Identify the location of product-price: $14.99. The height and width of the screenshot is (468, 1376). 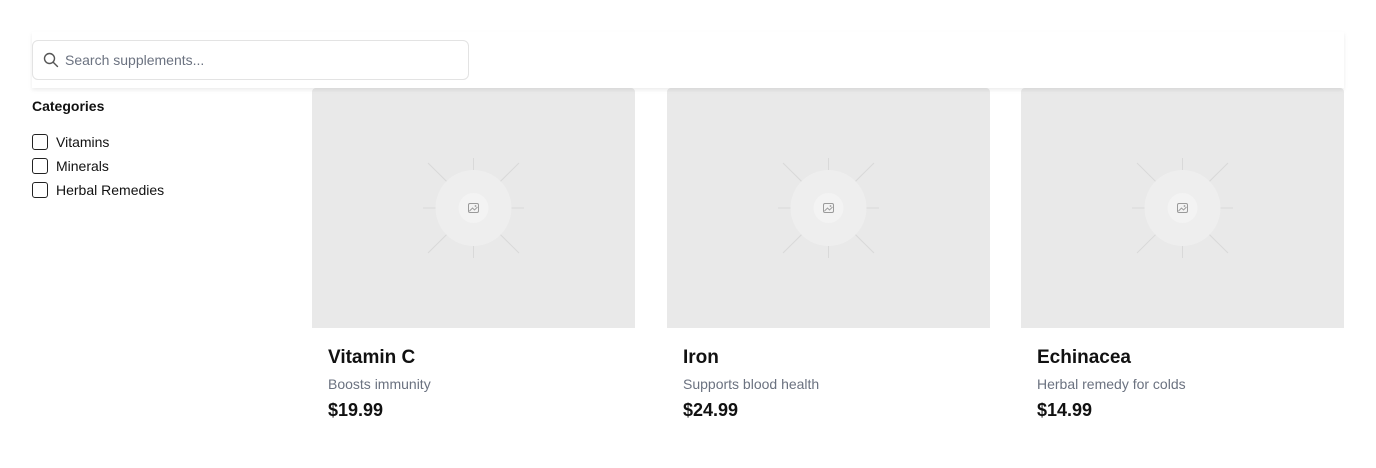
(1065, 410).